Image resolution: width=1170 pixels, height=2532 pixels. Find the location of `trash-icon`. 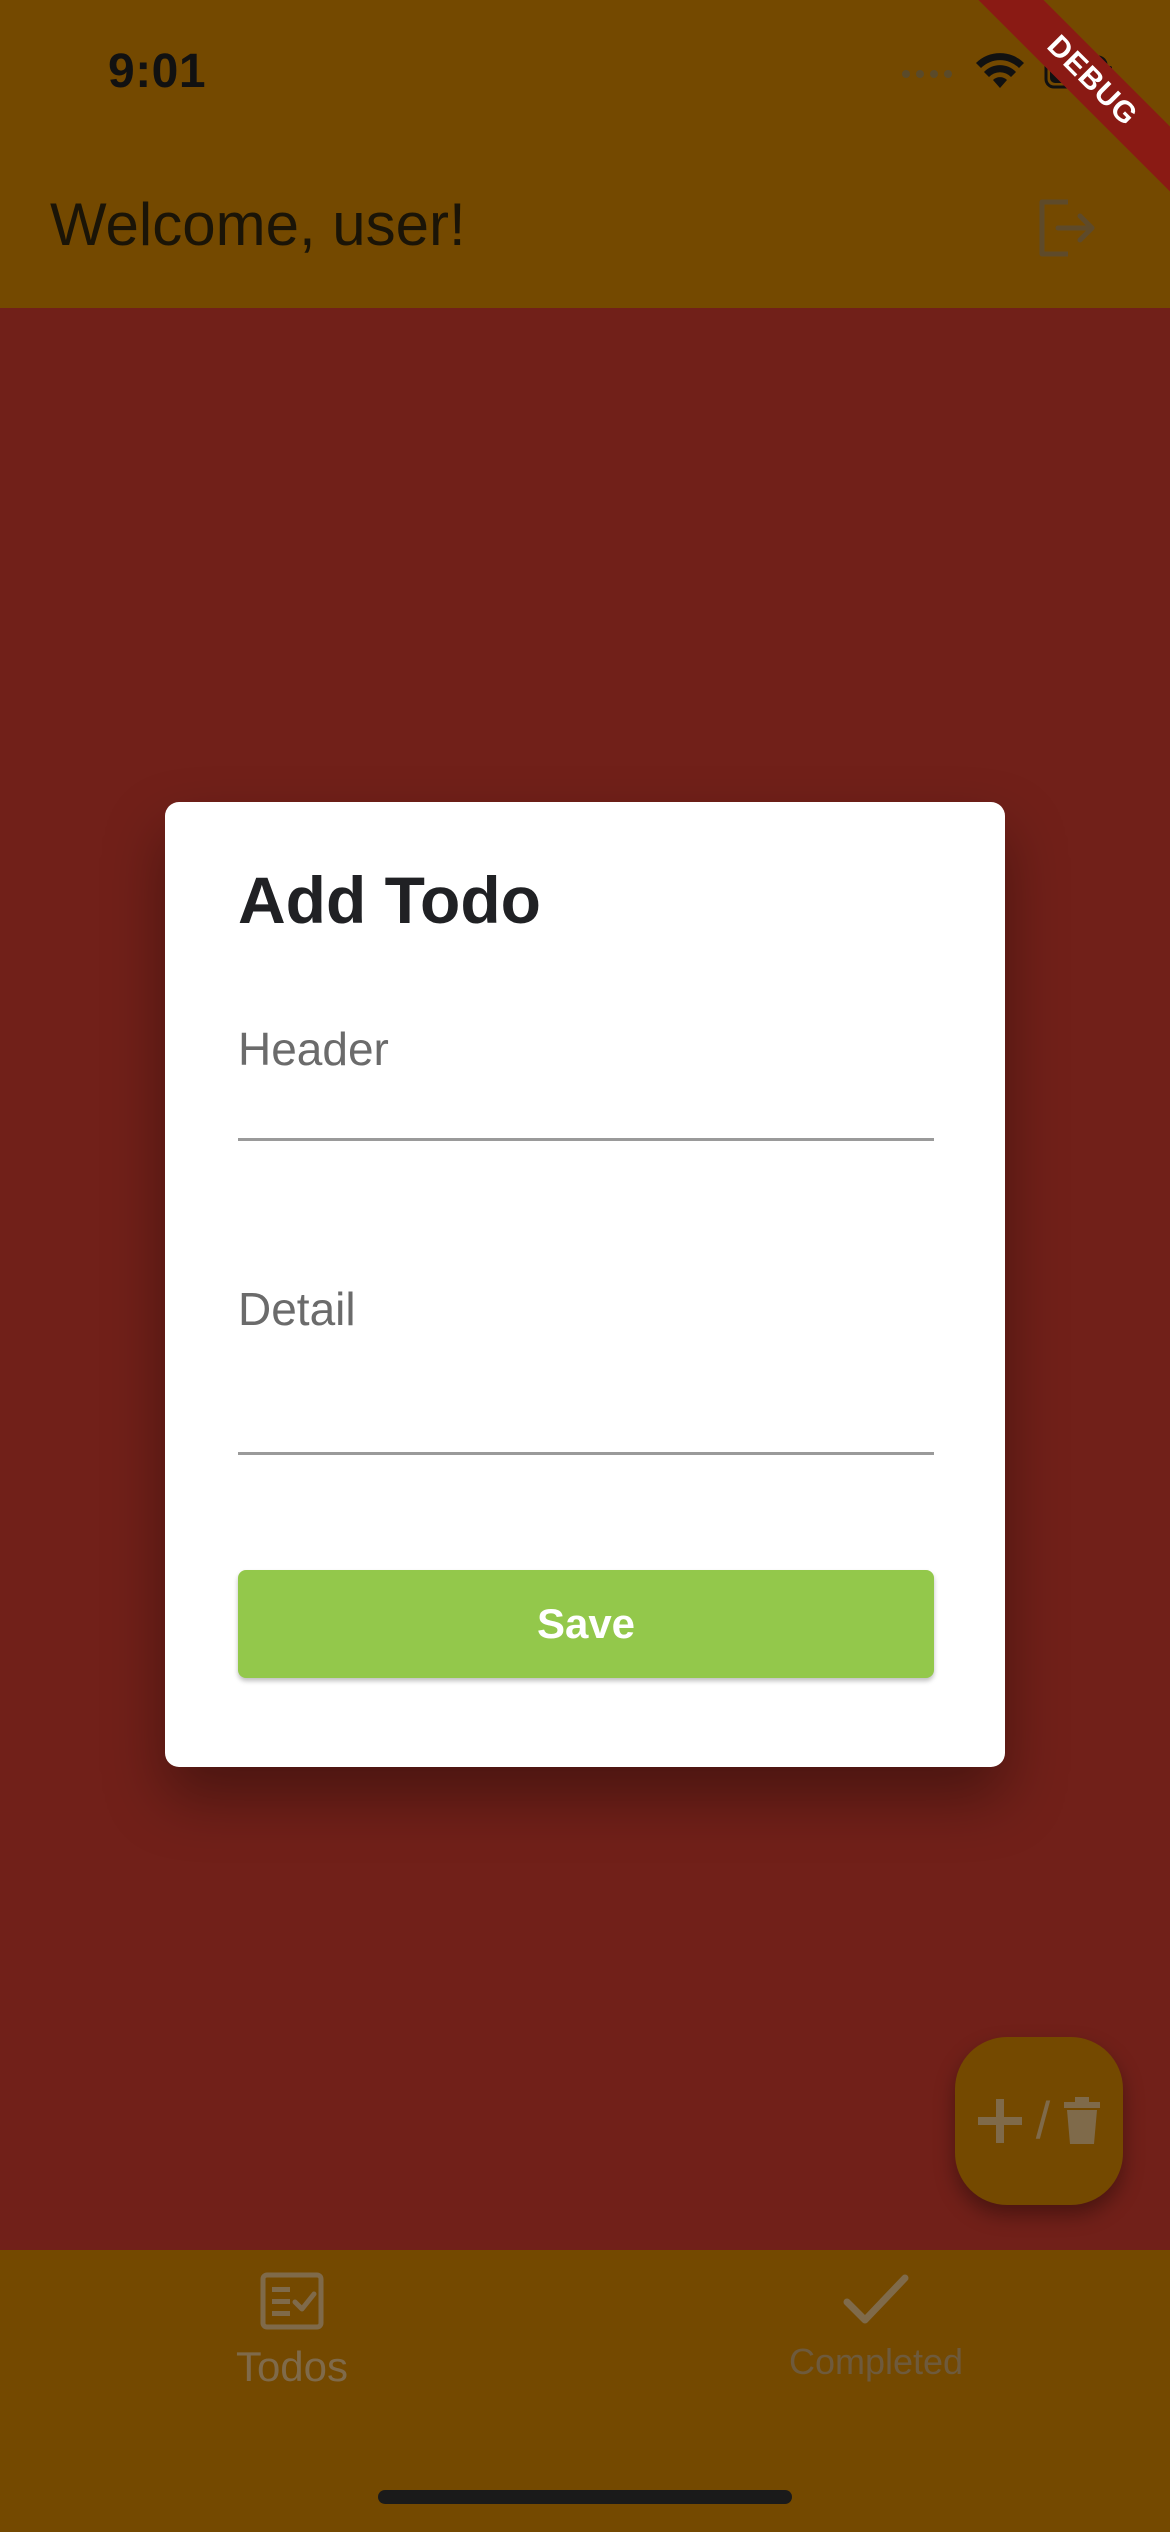

trash-icon is located at coordinates (1082, 2120).